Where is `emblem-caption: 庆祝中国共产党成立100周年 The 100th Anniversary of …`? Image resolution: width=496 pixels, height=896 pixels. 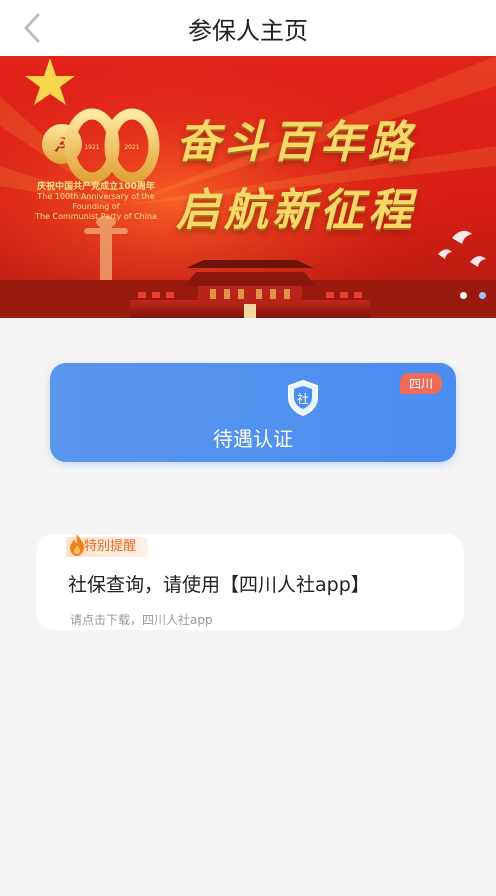
emblem-caption: 庆祝中国共产党成立100周年 The 100th Anniversary of … is located at coordinates (96, 202).